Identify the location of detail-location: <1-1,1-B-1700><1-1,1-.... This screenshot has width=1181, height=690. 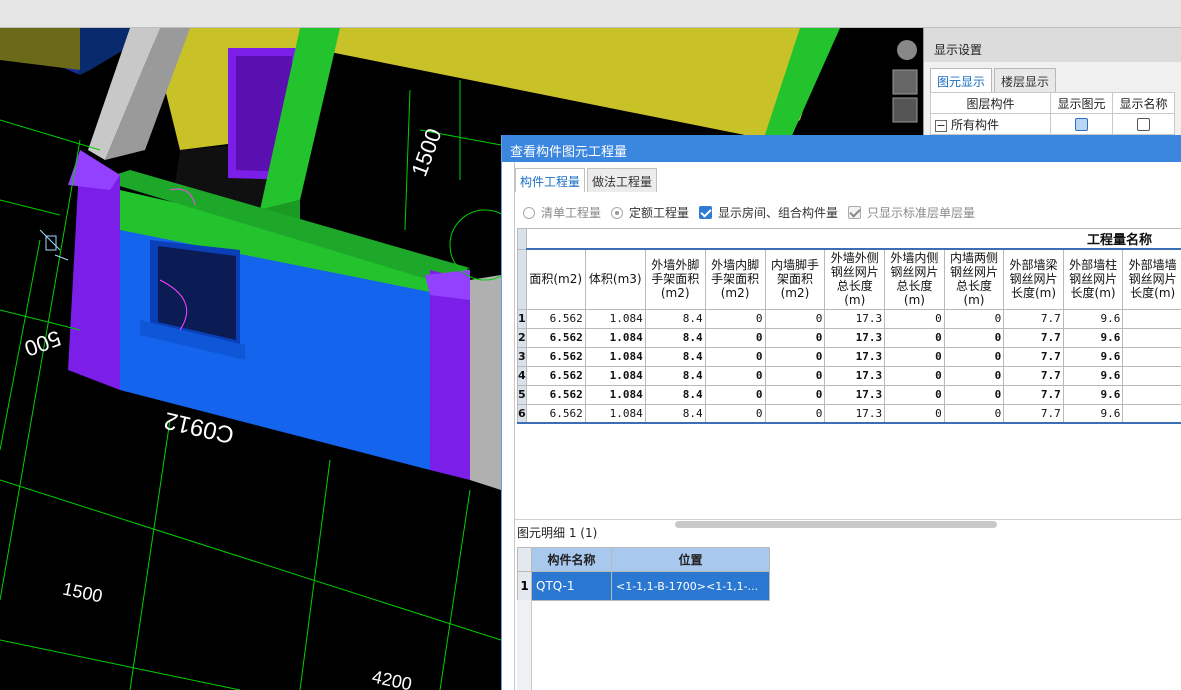
(690, 586).